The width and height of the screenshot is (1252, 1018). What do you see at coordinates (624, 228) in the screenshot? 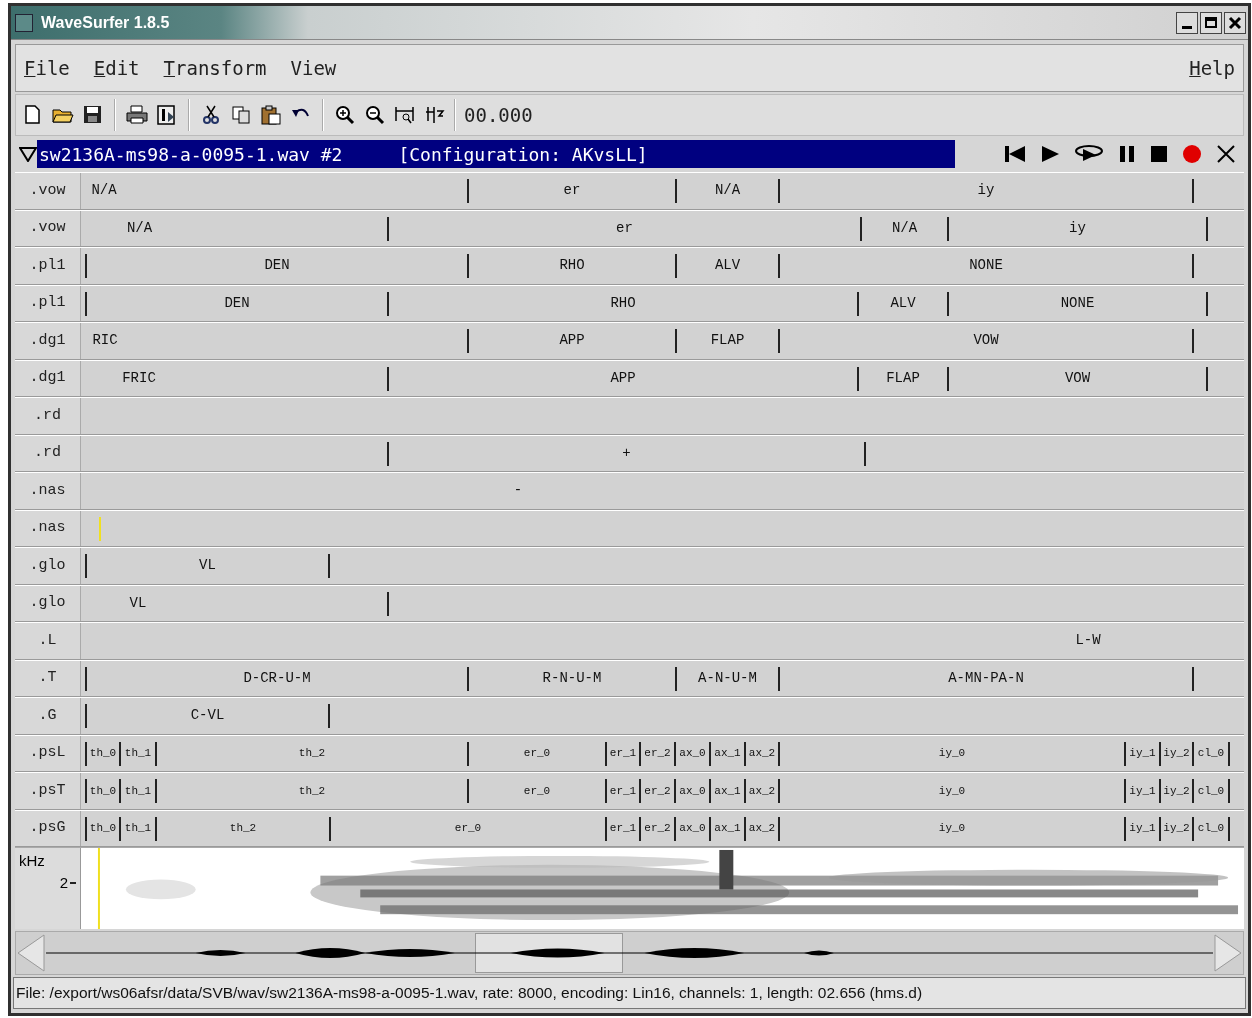
I see `segment-label: er` at bounding box center [624, 228].